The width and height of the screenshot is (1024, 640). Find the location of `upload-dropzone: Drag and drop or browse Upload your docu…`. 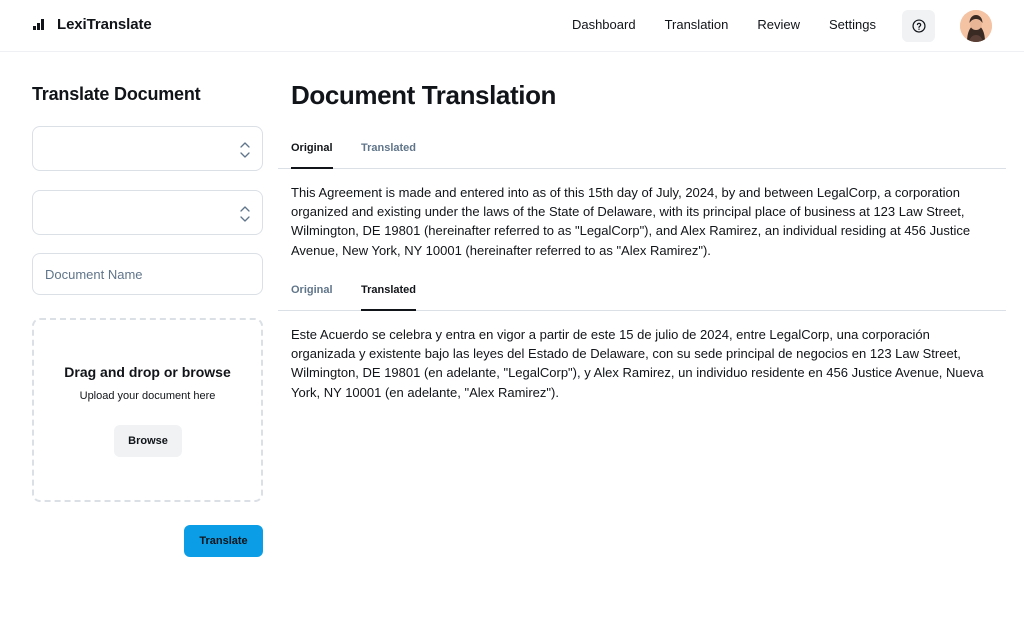

upload-dropzone: Drag and drop or browse Upload your docu… is located at coordinates (147, 410).